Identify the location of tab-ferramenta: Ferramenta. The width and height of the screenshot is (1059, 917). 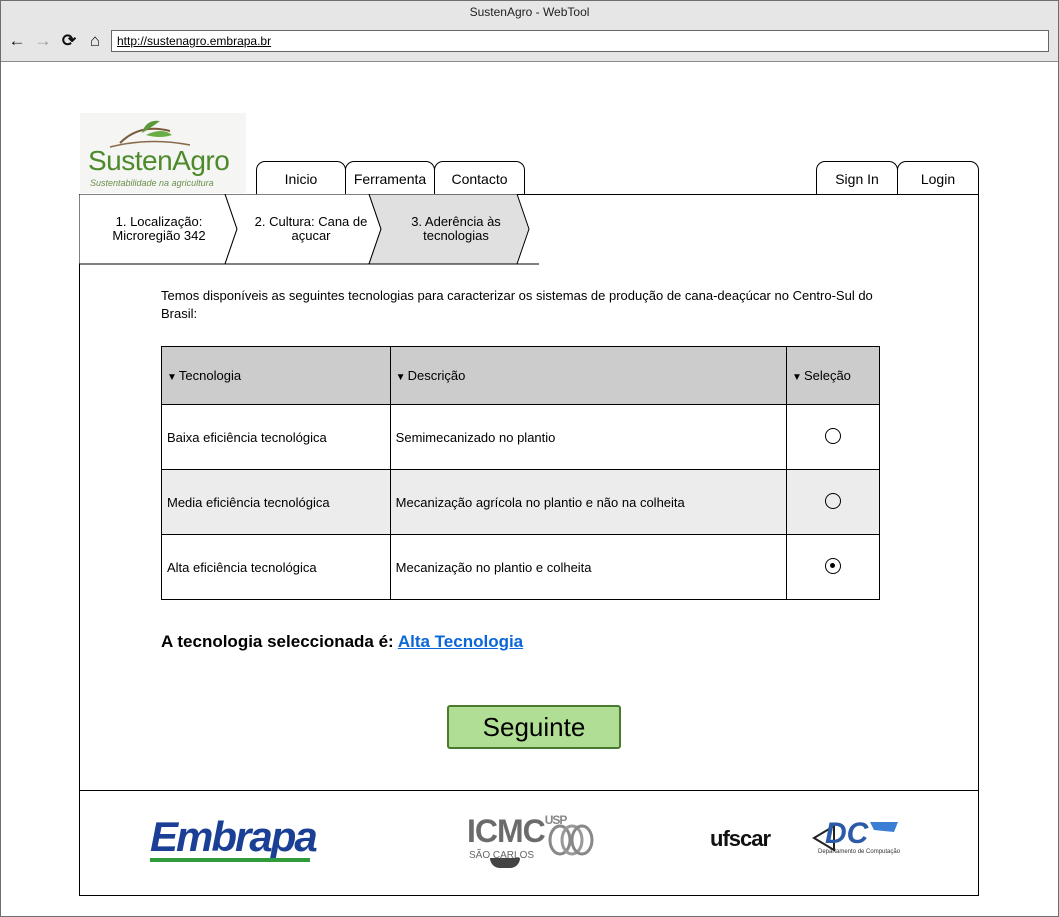
(390, 177).